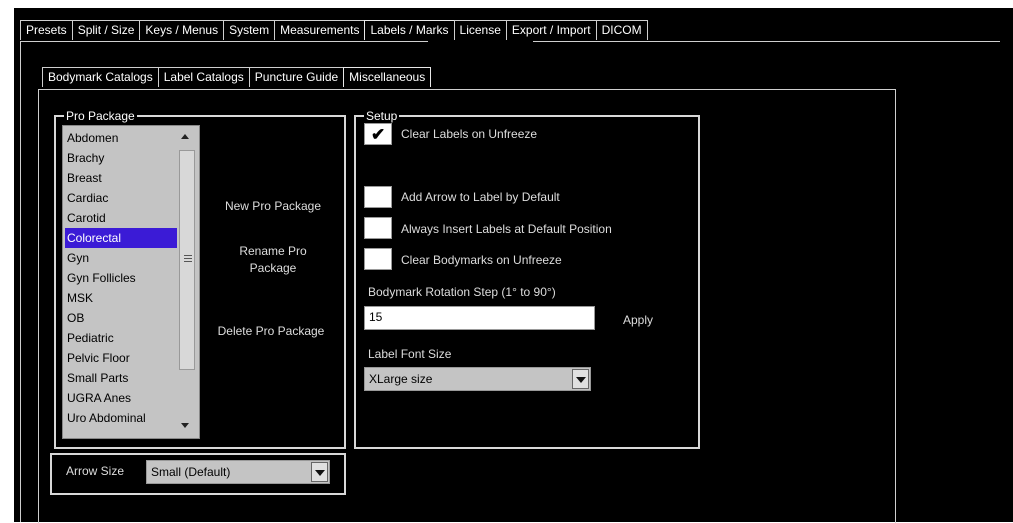 This screenshot has width=1013, height=523. Describe the element at coordinates (122, 158) in the screenshot. I see `list-item: Brachy` at that location.